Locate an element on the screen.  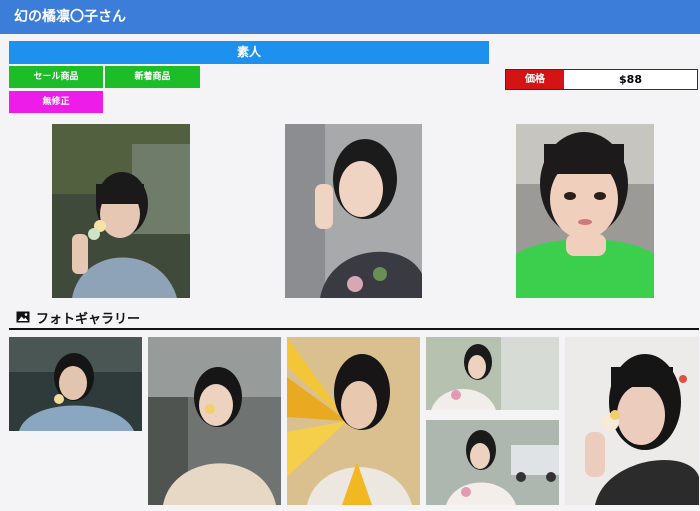
price-box: 価格 $88 is located at coordinates (601, 79).